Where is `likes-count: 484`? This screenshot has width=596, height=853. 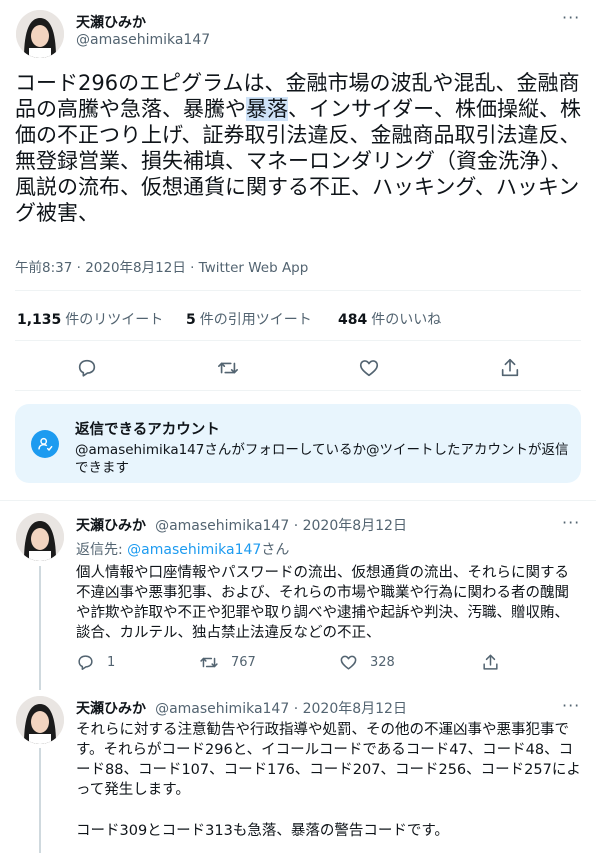 likes-count: 484 is located at coordinates (353, 320).